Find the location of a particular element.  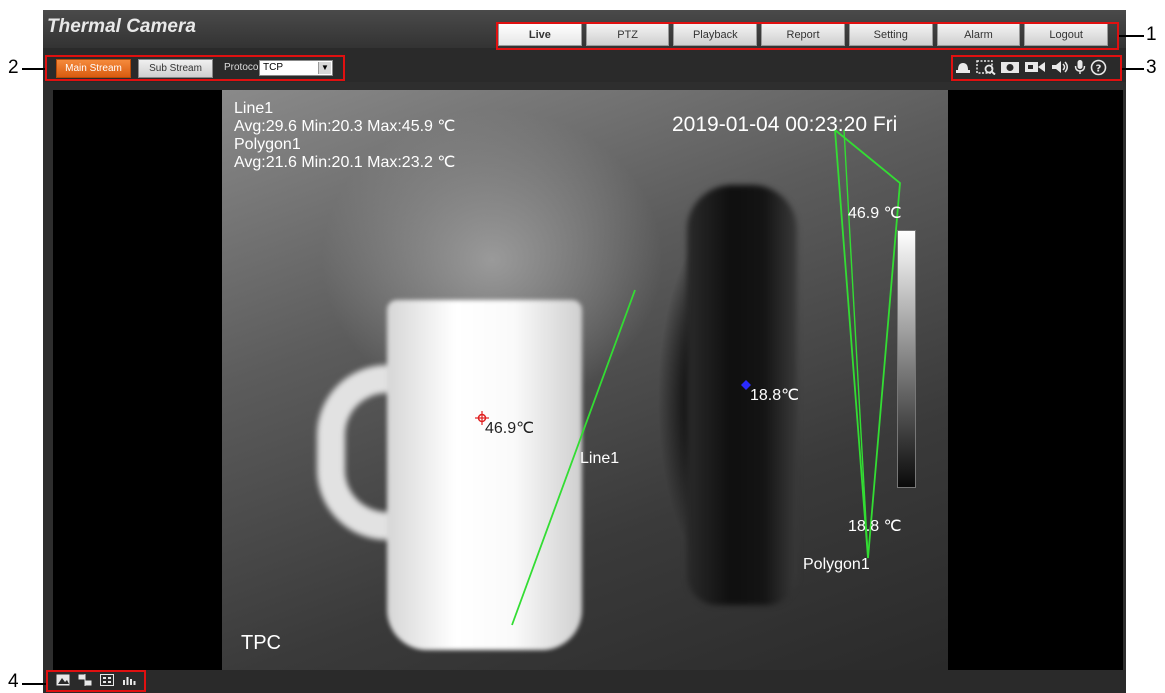

polygon1-label: Polygon1 is located at coordinates (836, 564).